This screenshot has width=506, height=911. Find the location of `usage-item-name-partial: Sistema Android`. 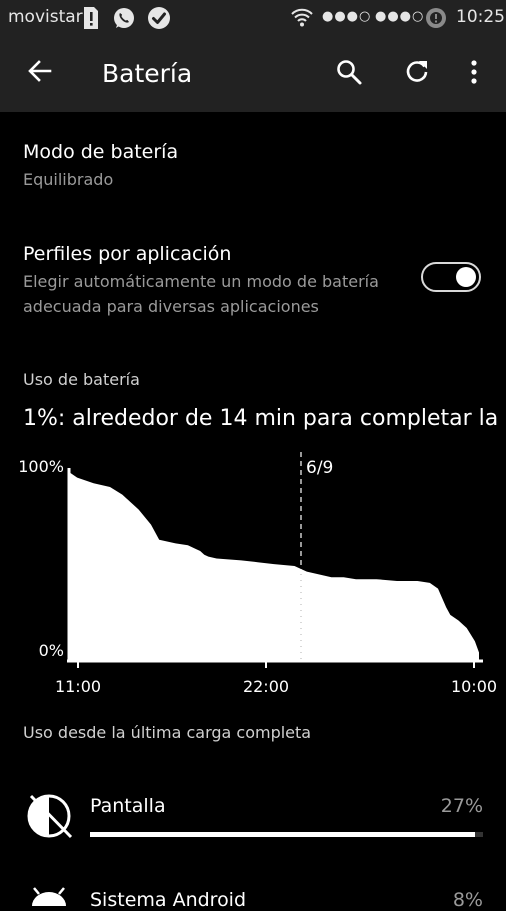

usage-item-name-partial: Sistema Android is located at coordinates (168, 900).